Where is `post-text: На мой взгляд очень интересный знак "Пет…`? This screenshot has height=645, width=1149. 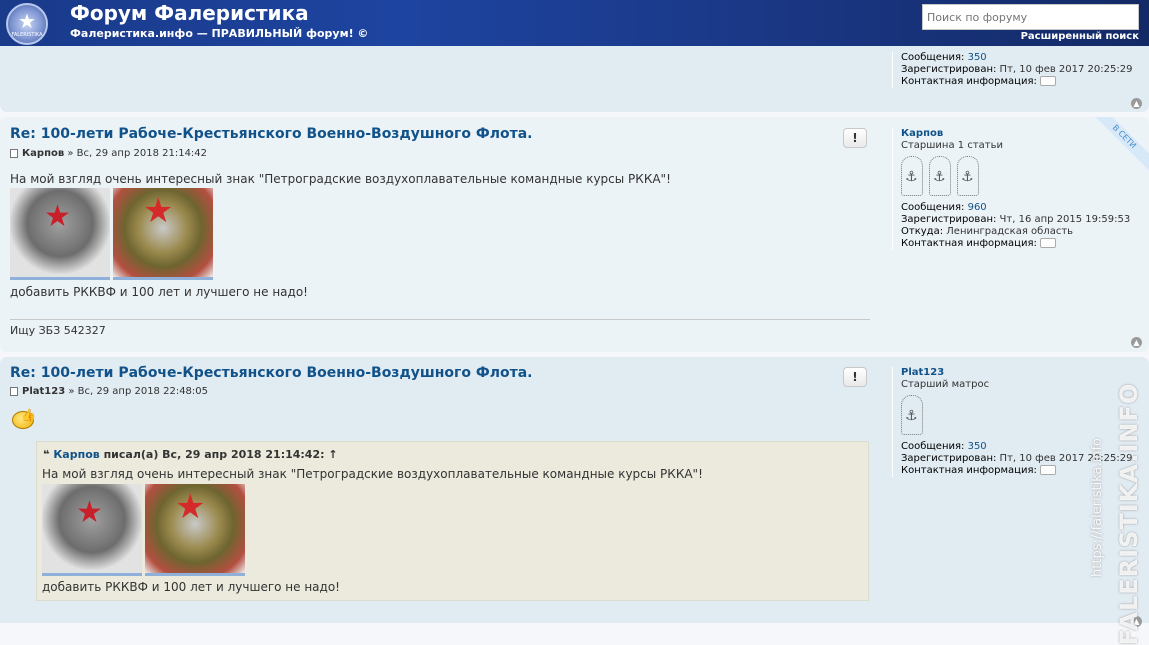 post-text: На мой взгляд очень интересный знак "Пет… is located at coordinates (340, 179).